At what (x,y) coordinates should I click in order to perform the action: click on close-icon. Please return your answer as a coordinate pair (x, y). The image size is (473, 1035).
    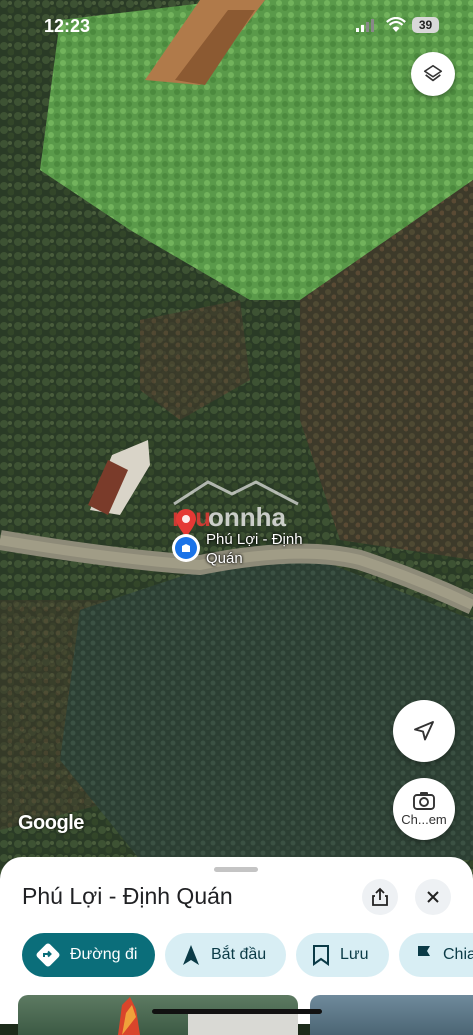
    Looking at the image, I should click on (433, 897).